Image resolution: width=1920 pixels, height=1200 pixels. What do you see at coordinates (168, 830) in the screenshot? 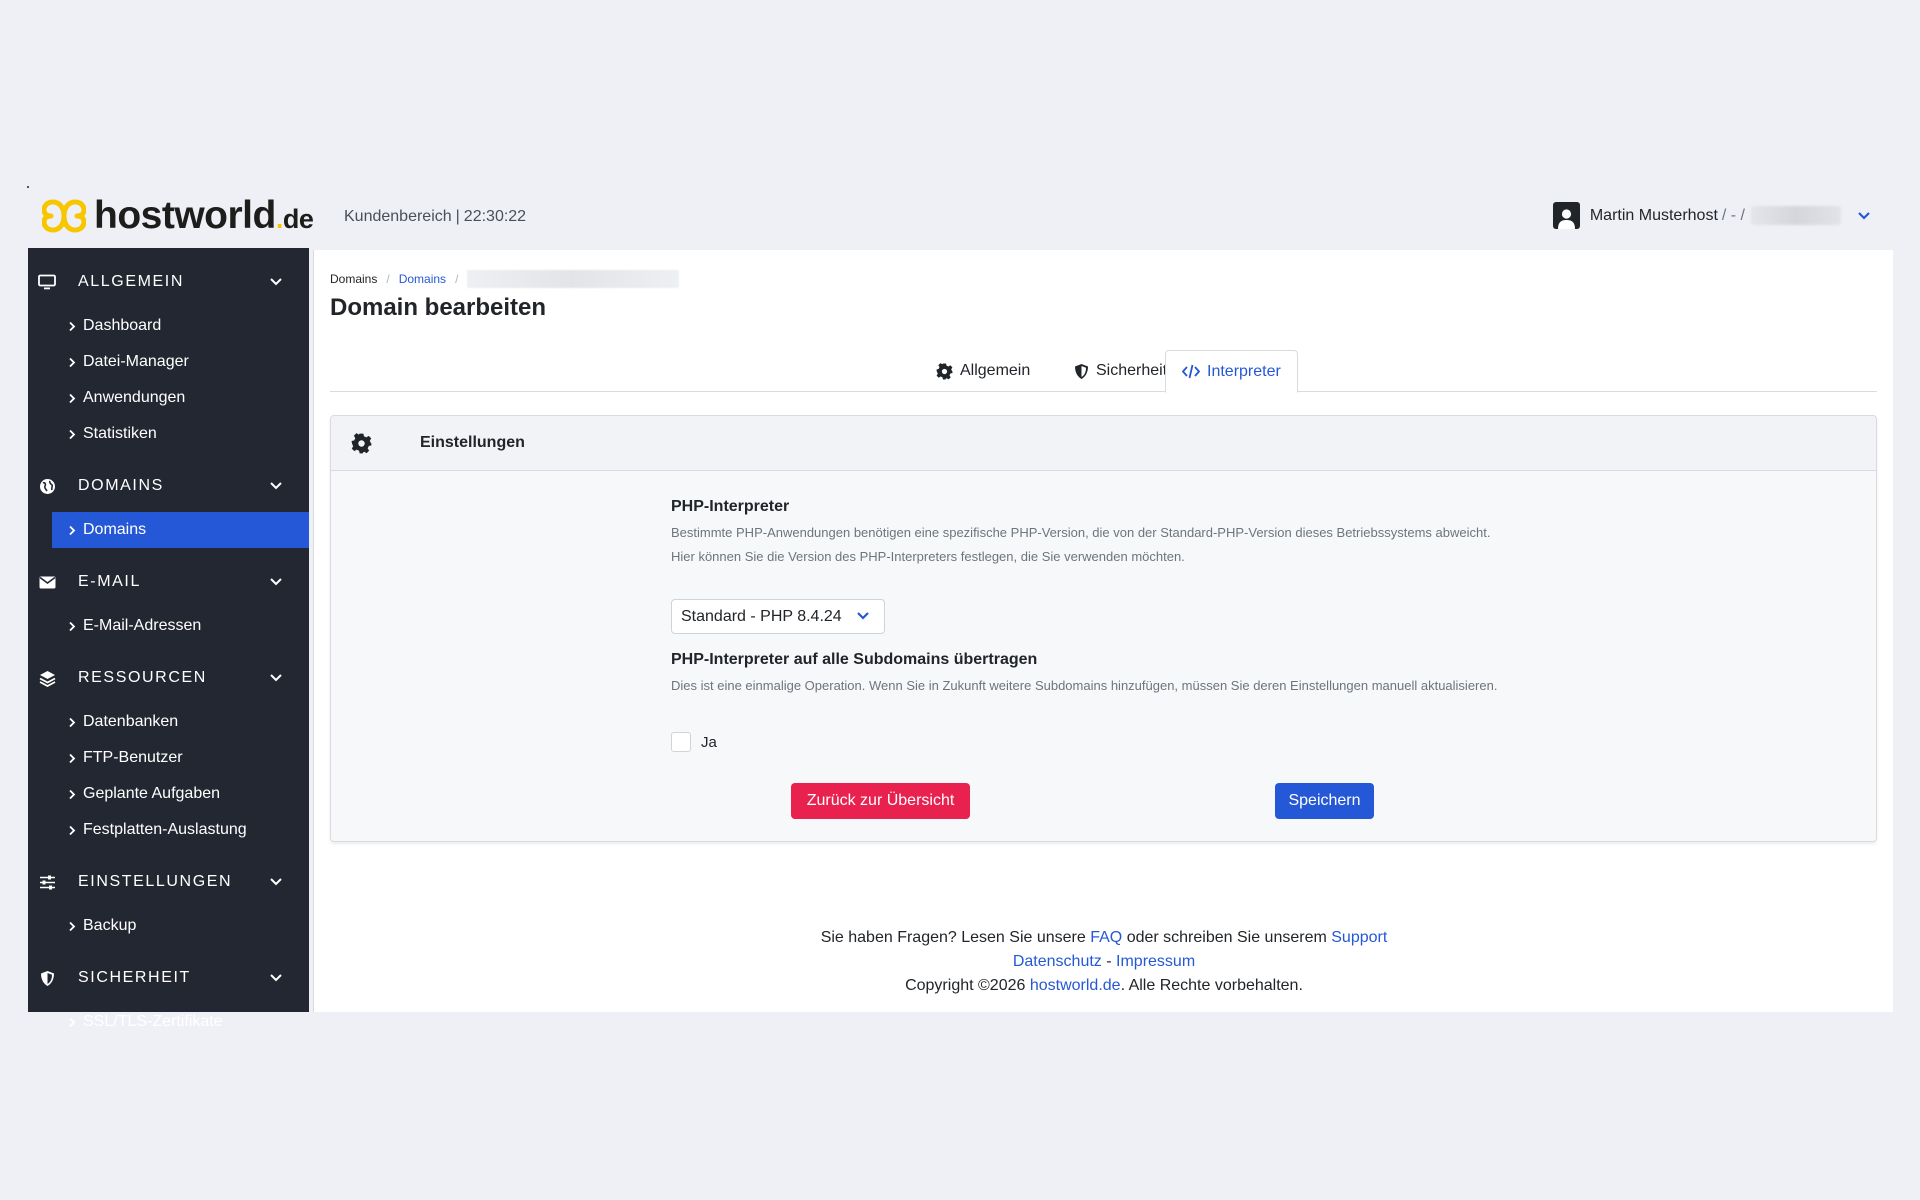
I see `sidebar-item-festplatten-auslastung: Festplatten-Auslastung` at bounding box center [168, 830].